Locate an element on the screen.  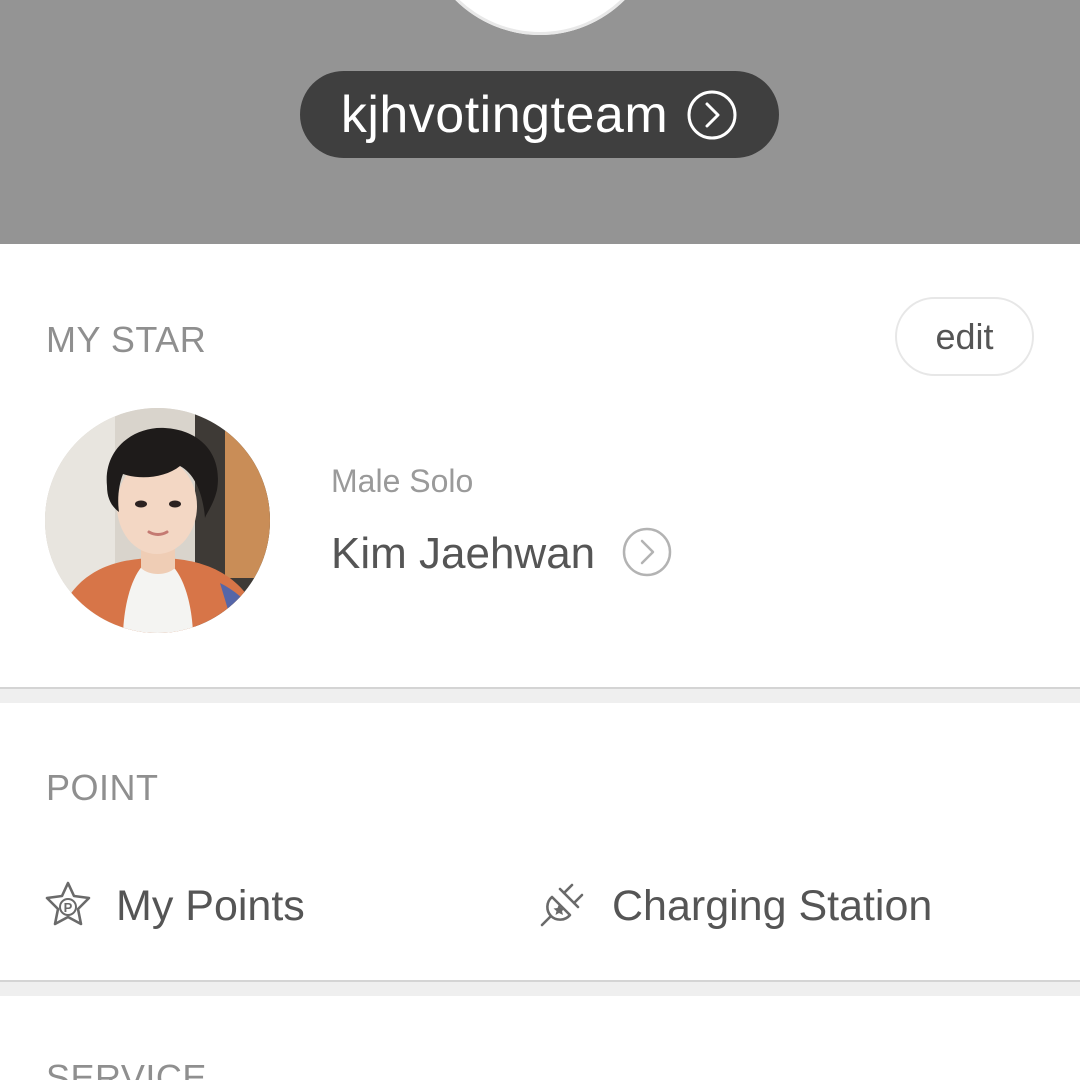
my-points-label: My Points is located at coordinates (210, 905).